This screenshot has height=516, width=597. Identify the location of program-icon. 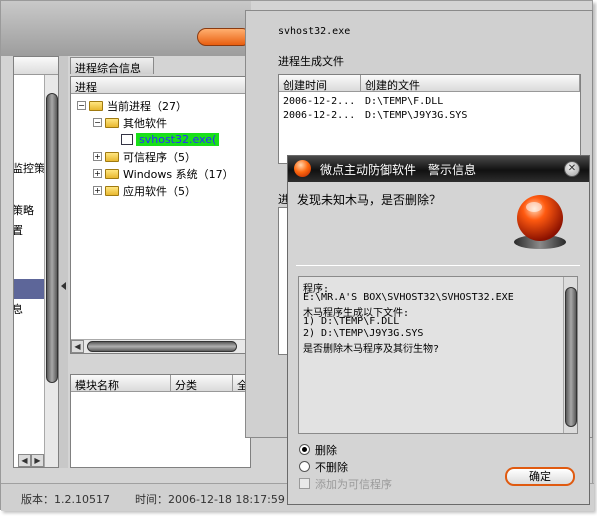
(127, 139).